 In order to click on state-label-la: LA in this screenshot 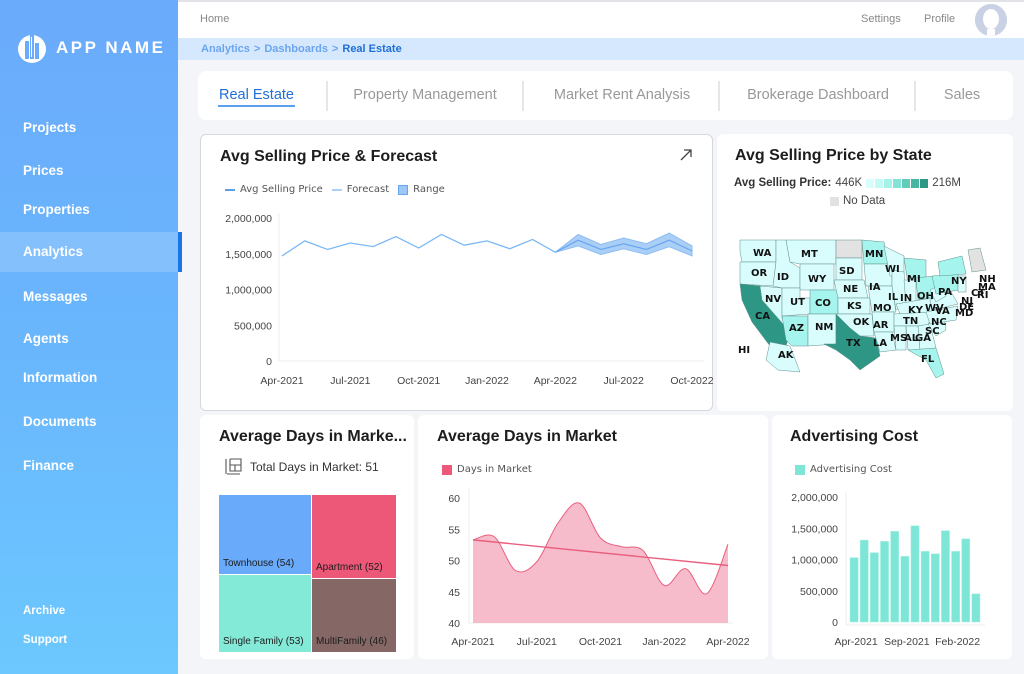, I will do `click(880, 343)`.